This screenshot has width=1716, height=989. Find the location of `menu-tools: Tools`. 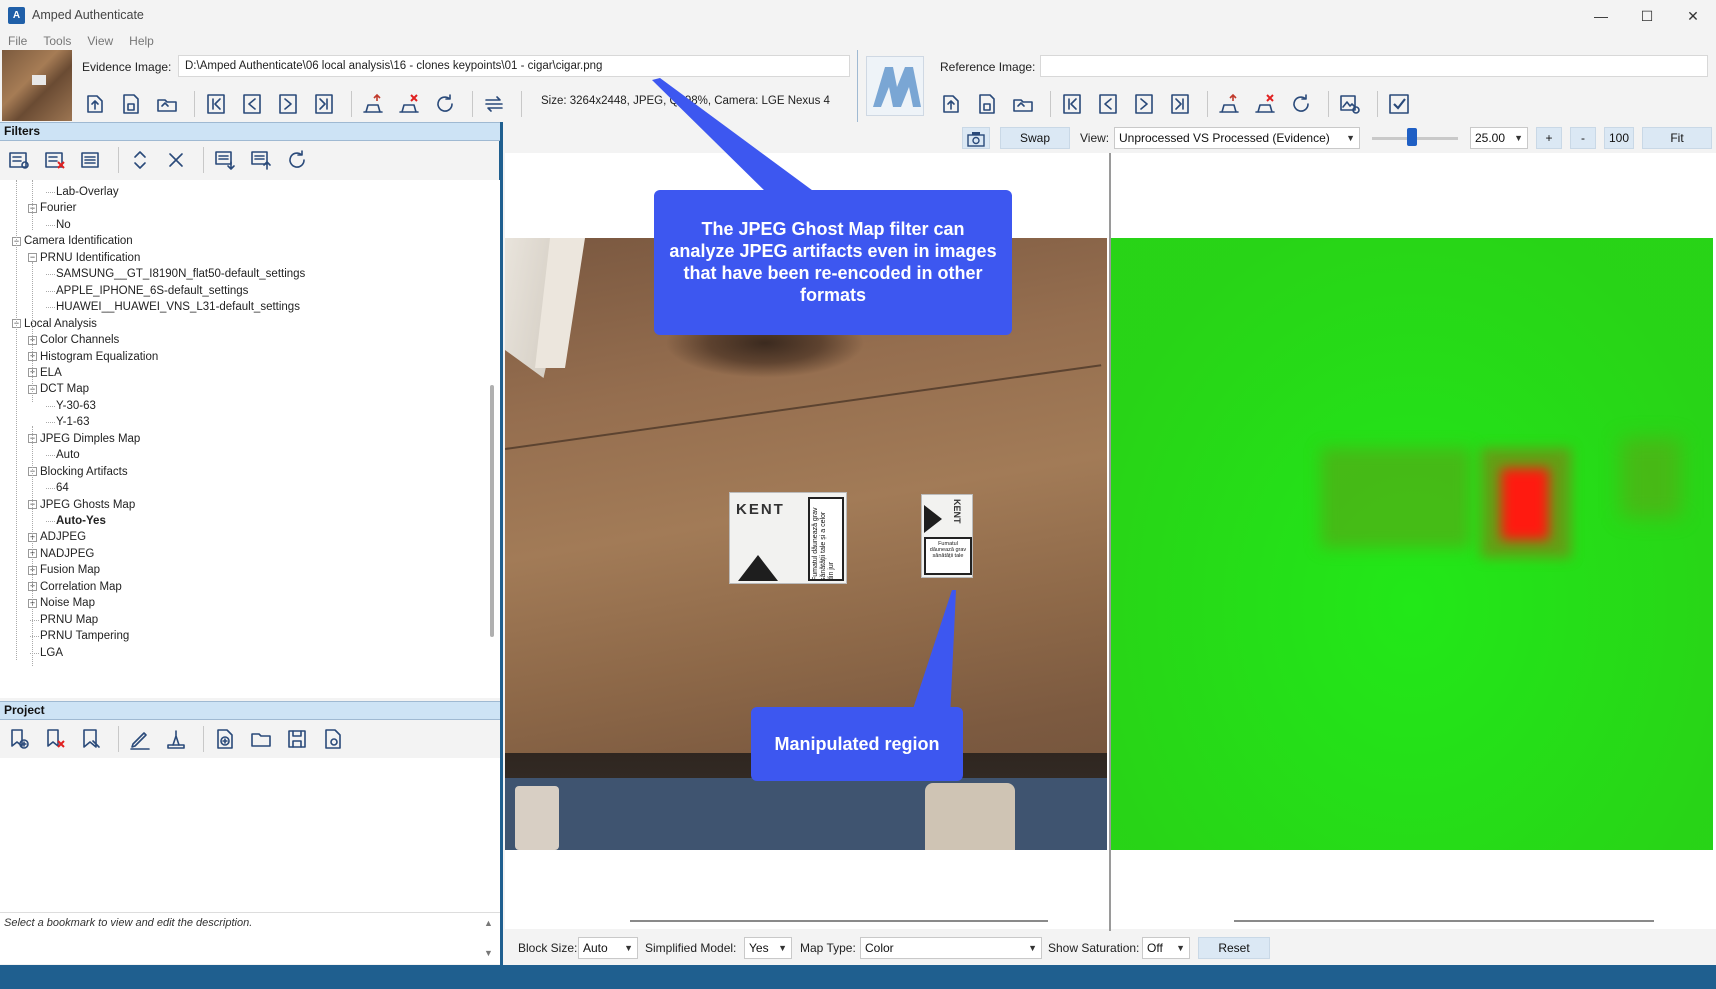

menu-tools: Tools is located at coordinates (57, 41).